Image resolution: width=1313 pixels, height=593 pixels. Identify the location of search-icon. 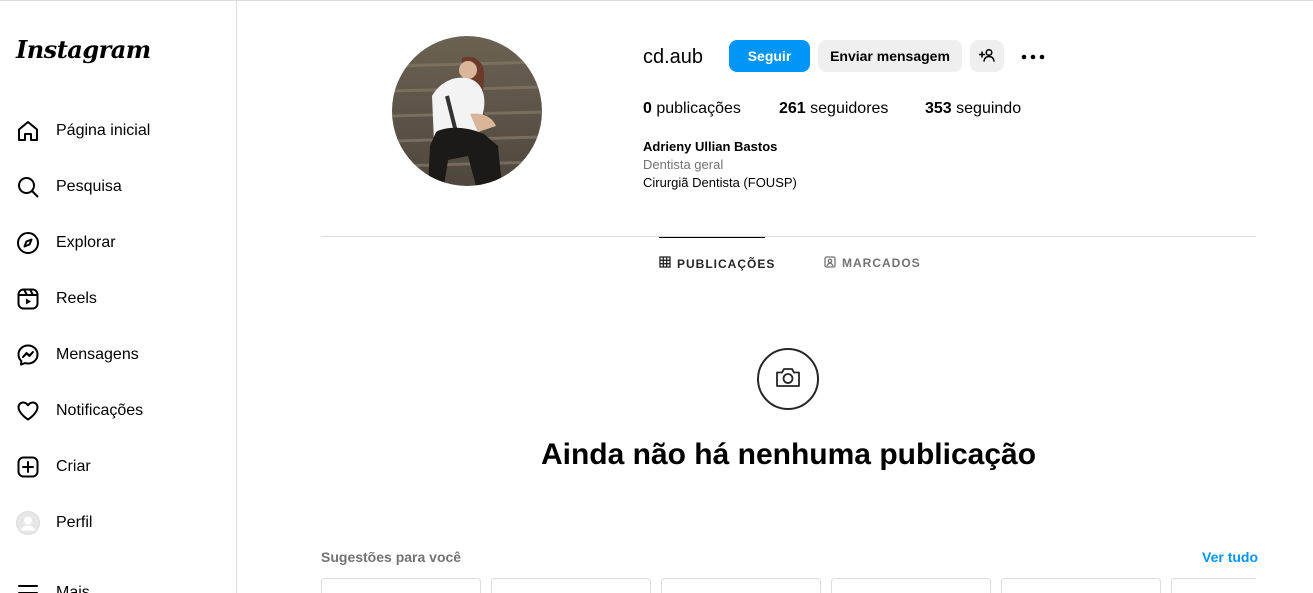
(28, 187).